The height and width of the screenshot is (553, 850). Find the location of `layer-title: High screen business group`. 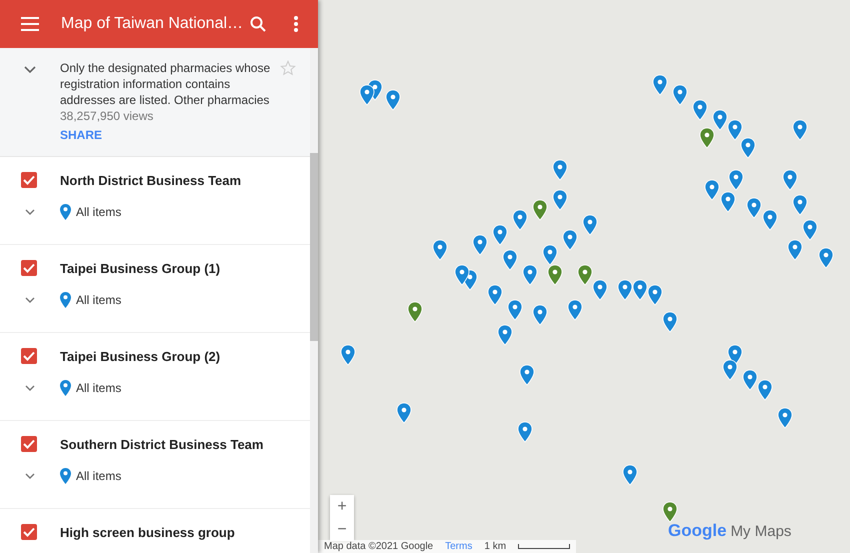

layer-title: High screen business group is located at coordinates (147, 532).